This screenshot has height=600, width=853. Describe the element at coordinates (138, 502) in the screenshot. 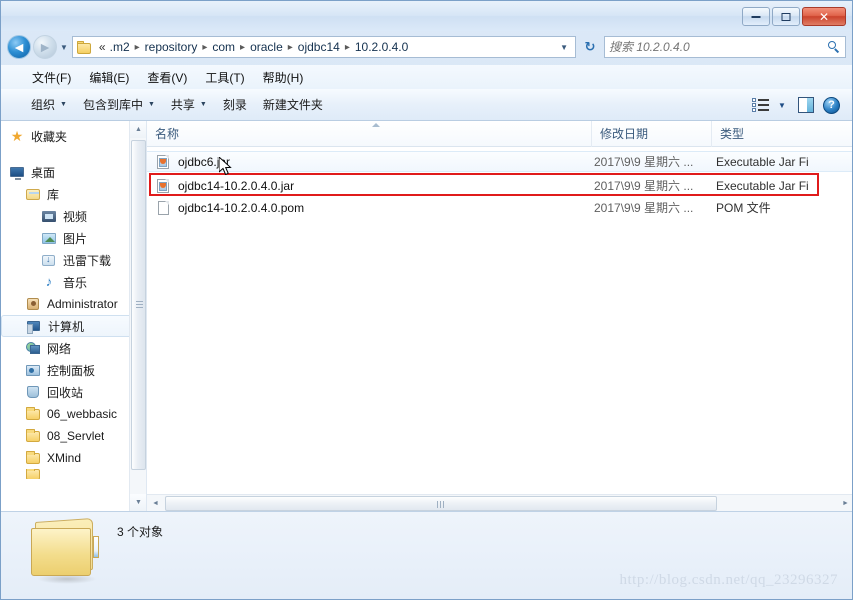

I see `scroll-down-button: ▼` at that location.